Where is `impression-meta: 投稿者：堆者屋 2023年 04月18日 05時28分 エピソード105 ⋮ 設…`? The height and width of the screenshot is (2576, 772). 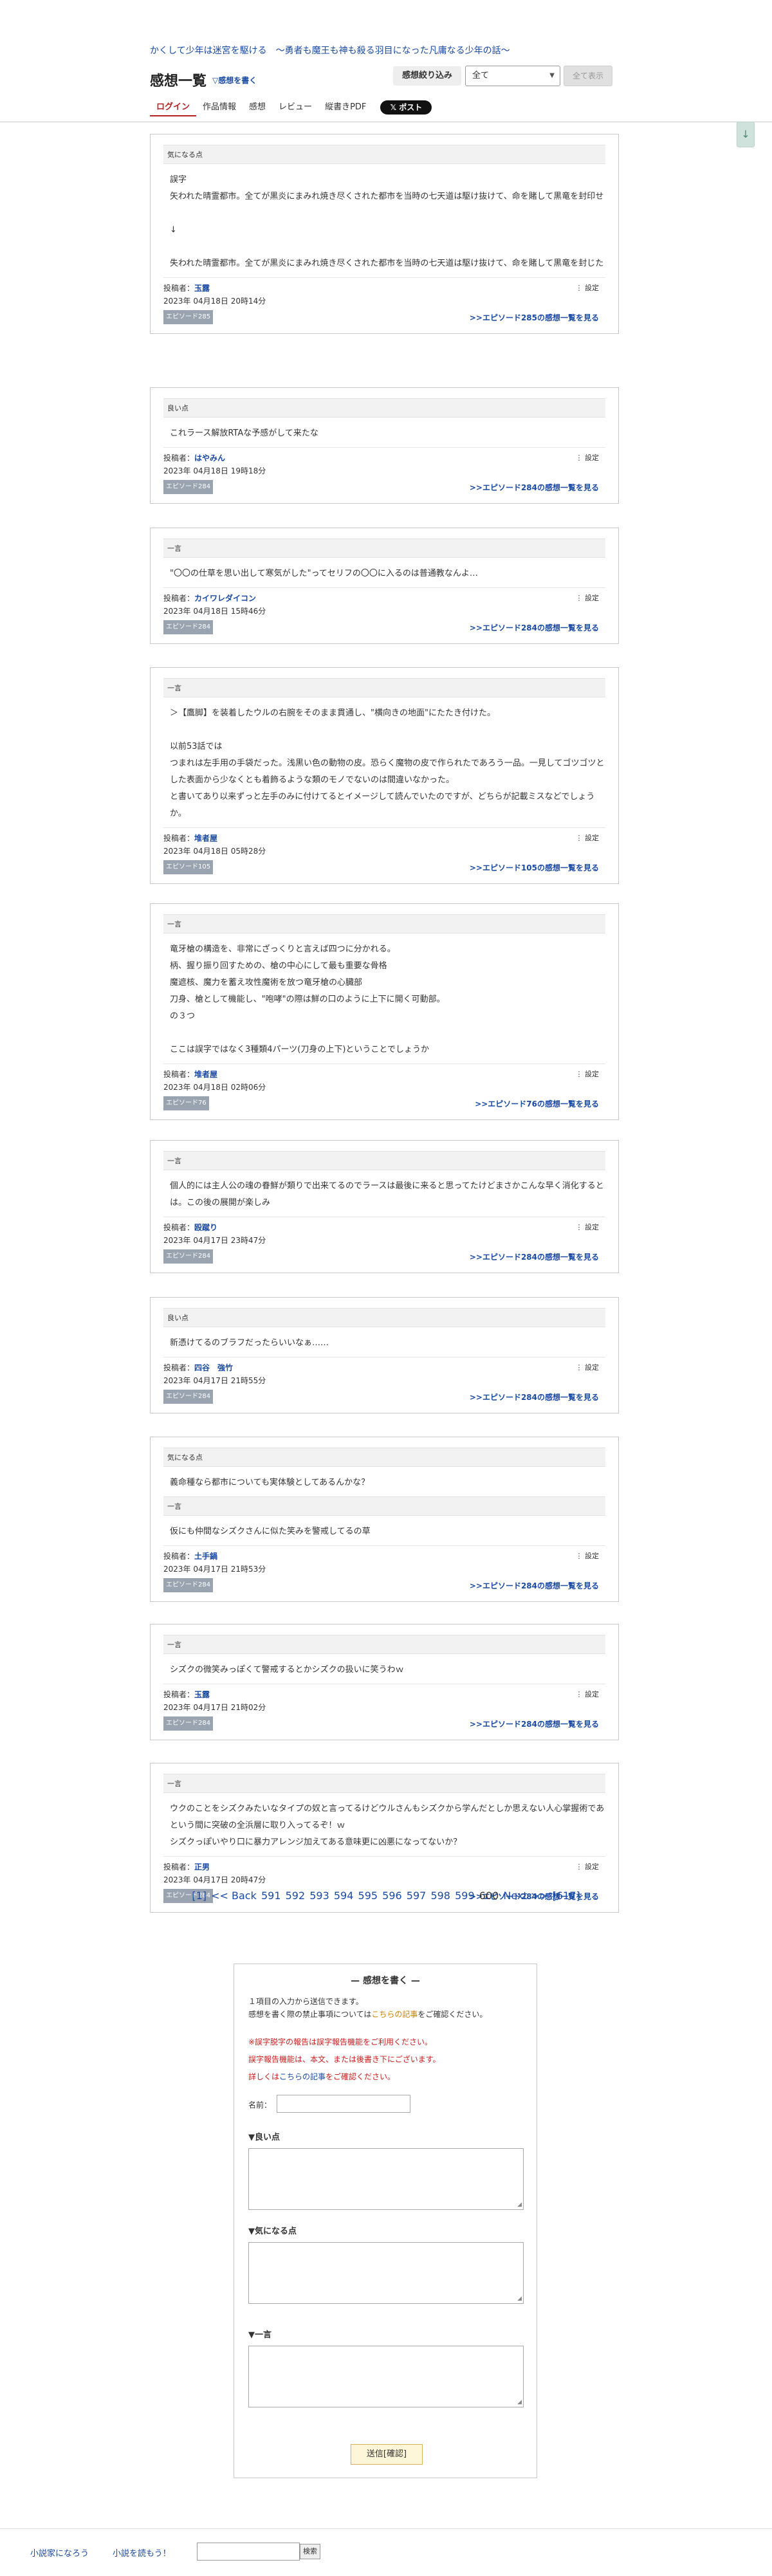
impression-meta: 投稿者：堆者屋 2023年 04月18日 05時28分 エピソード105 ⋮ 設… is located at coordinates (384, 850).